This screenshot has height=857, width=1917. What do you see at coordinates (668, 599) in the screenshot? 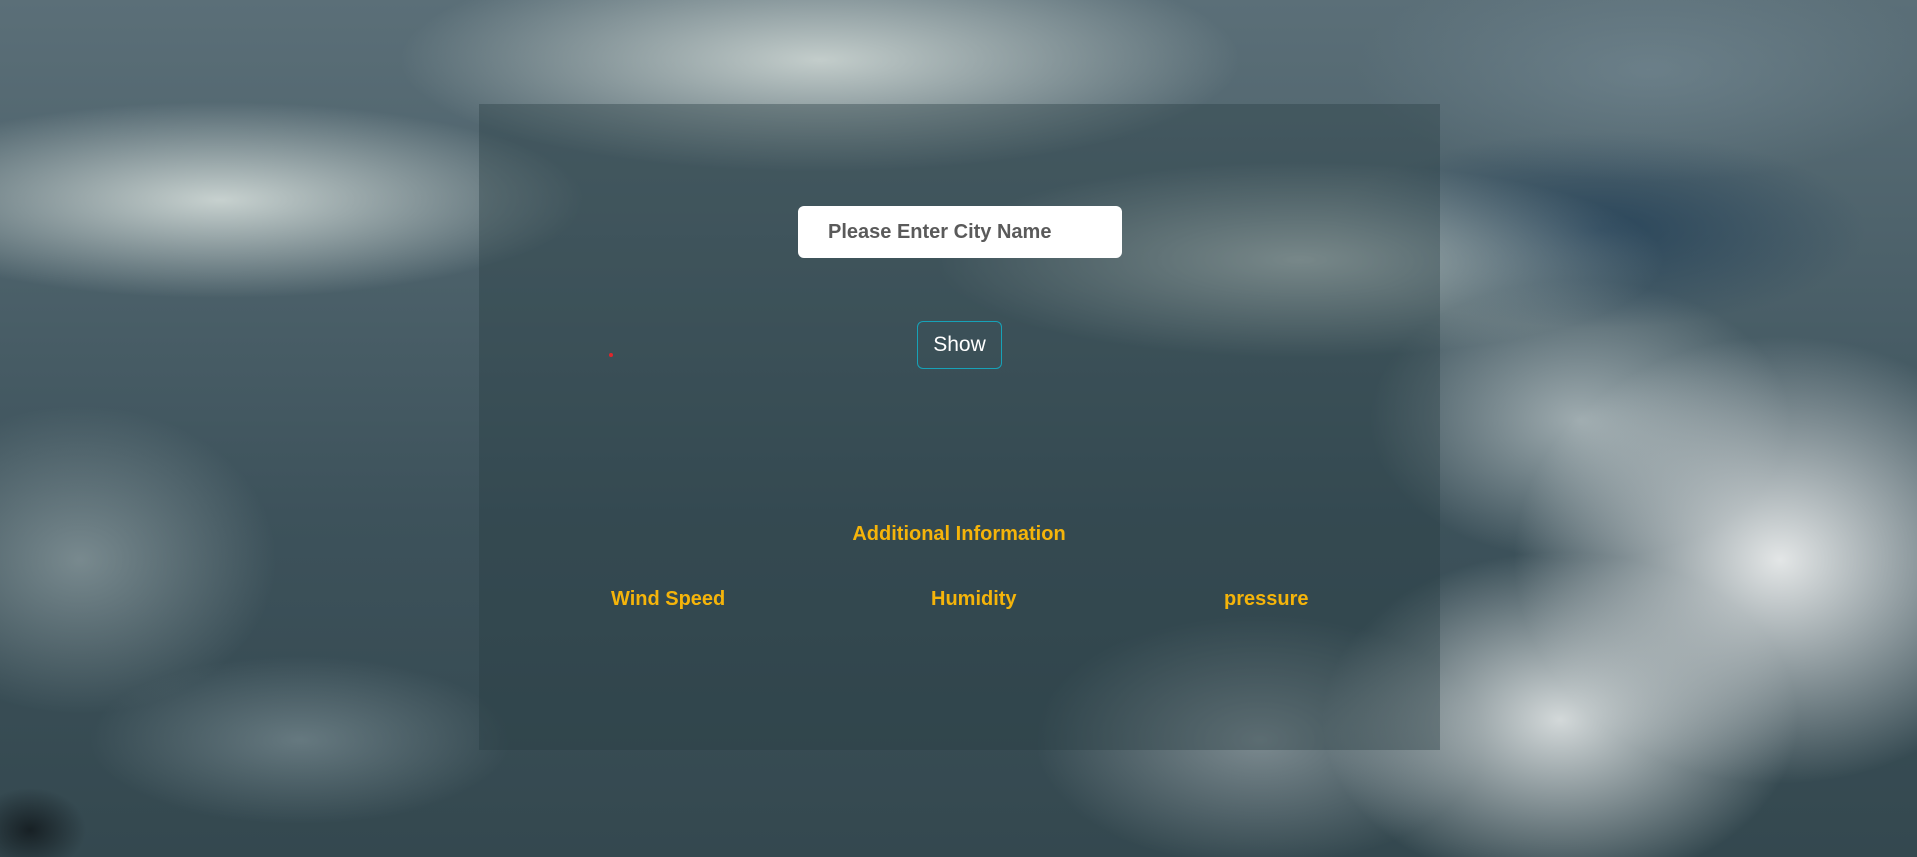
I see `wind-speed-label: Wind Speed` at bounding box center [668, 599].